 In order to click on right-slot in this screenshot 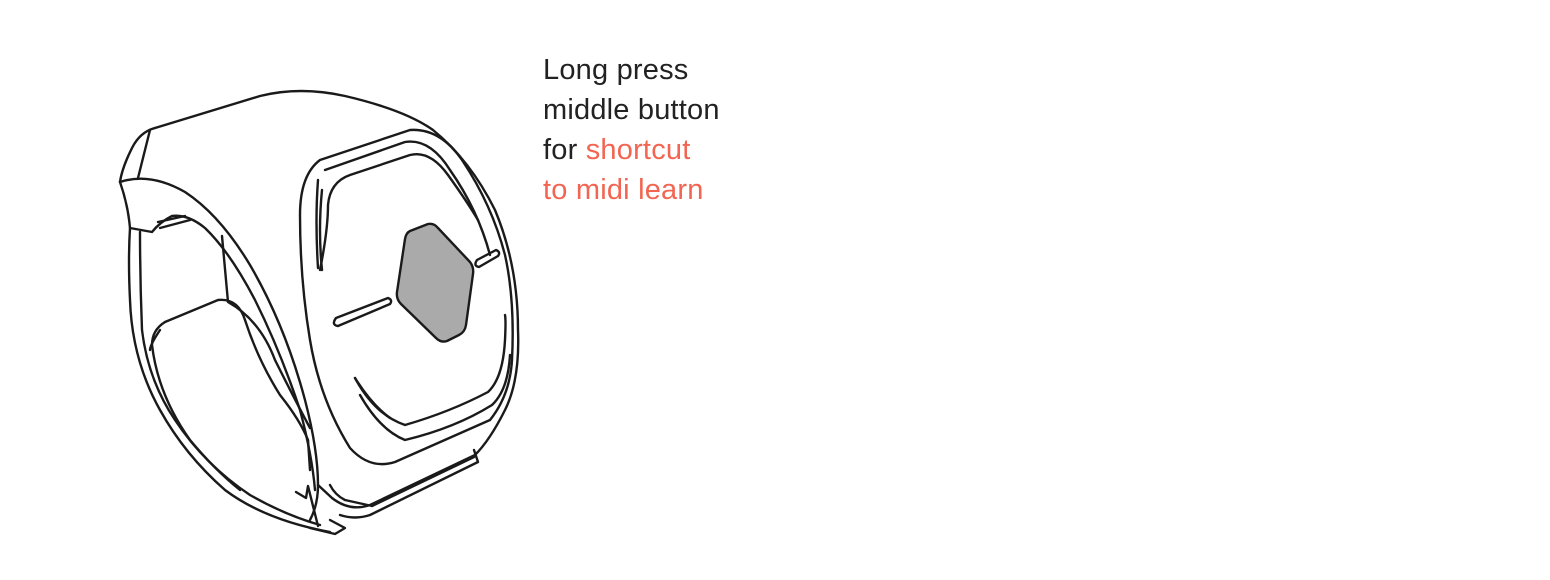, I will do `click(487, 258)`.